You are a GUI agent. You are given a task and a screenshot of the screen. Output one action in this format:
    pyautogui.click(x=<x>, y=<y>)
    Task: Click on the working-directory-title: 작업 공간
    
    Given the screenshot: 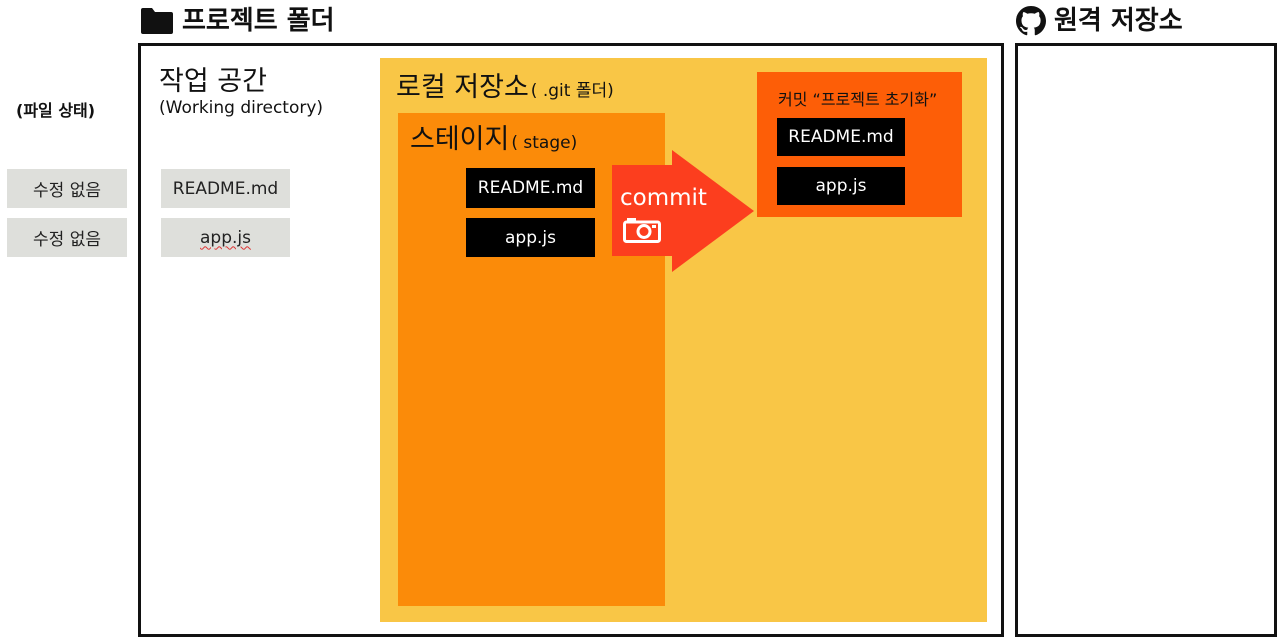 What is the action you would take?
    pyautogui.click(x=213, y=81)
    